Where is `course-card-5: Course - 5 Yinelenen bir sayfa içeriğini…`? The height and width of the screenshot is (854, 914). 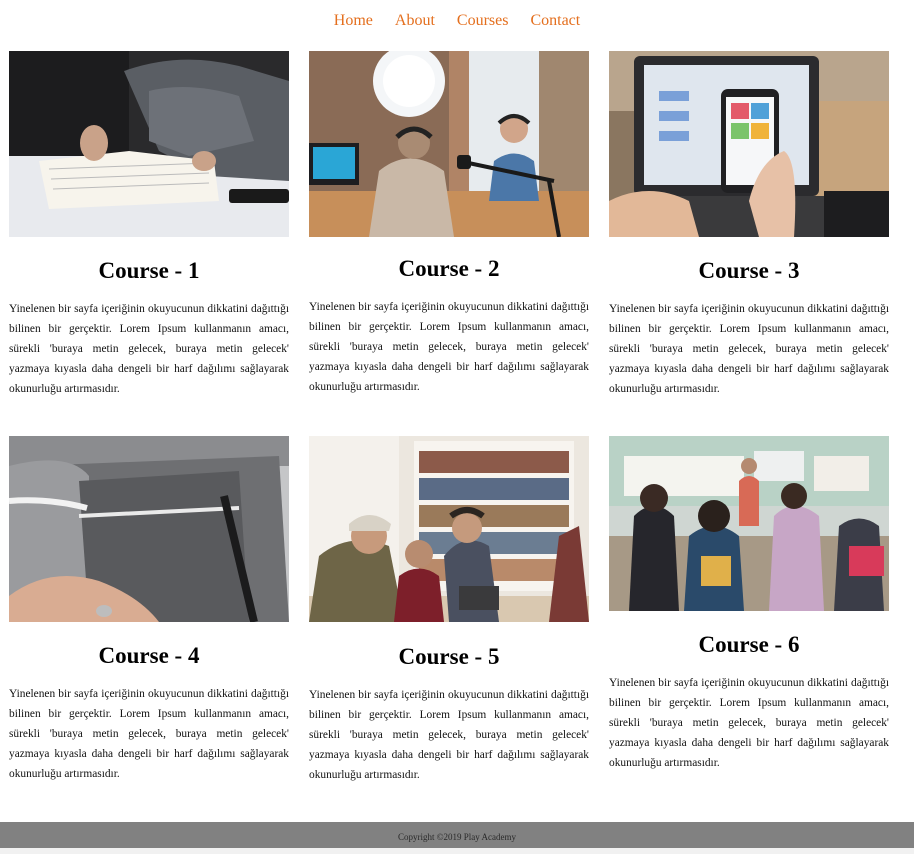
course-card-5: Course - 5 Yinelenen bir sayfa içeriğini… is located at coordinates (449, 610).